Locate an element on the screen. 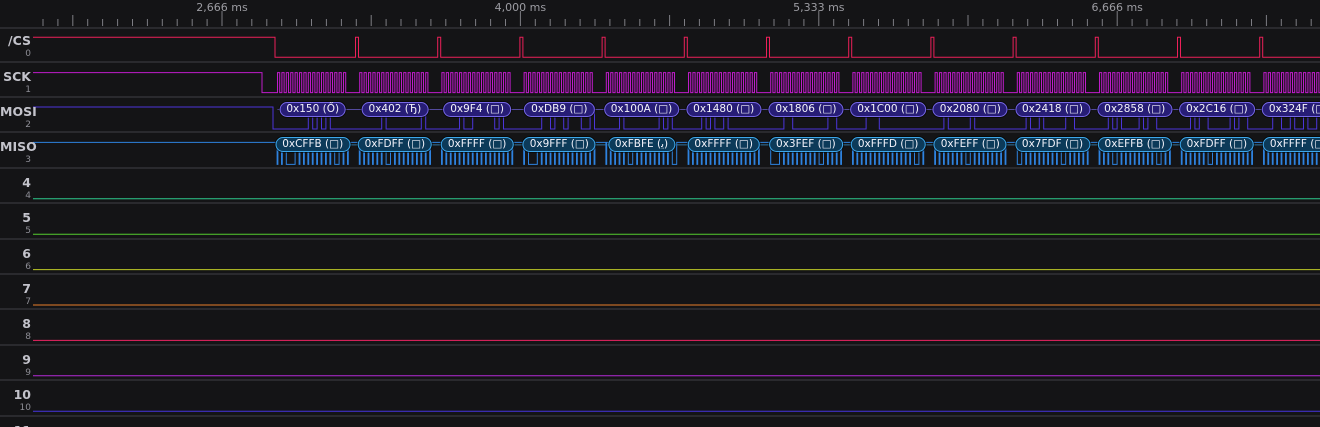  time-label: 2,666 ms is located at coordinates (222, 7).